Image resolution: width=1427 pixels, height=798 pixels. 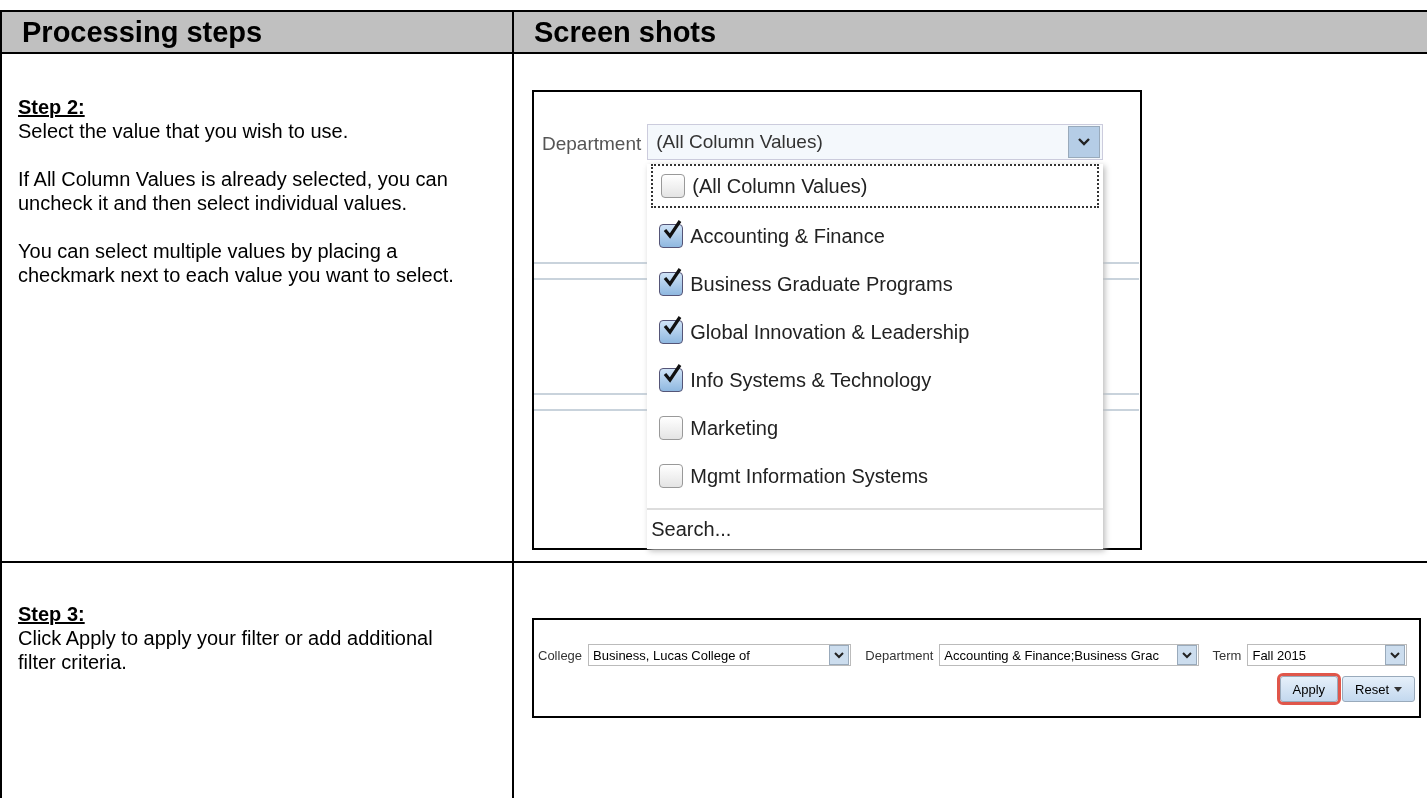 I want to click on checkbox-option: Mgmt Information Systems, so click(x=875, y=476).